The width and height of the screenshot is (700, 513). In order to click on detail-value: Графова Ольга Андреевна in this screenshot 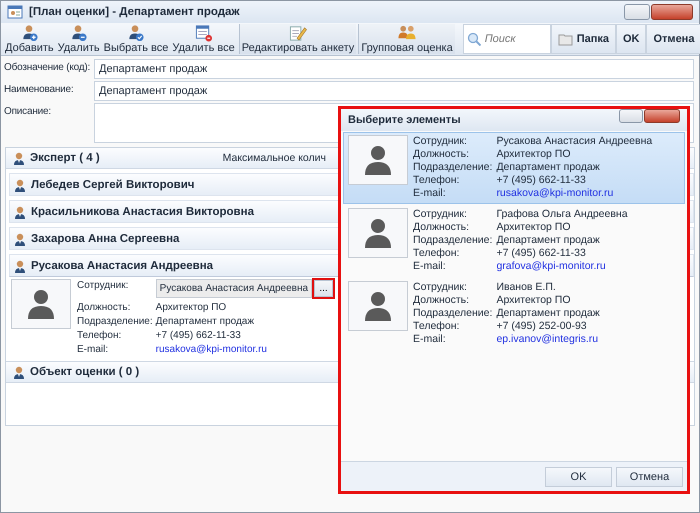, I will do `click(562, 214)`.